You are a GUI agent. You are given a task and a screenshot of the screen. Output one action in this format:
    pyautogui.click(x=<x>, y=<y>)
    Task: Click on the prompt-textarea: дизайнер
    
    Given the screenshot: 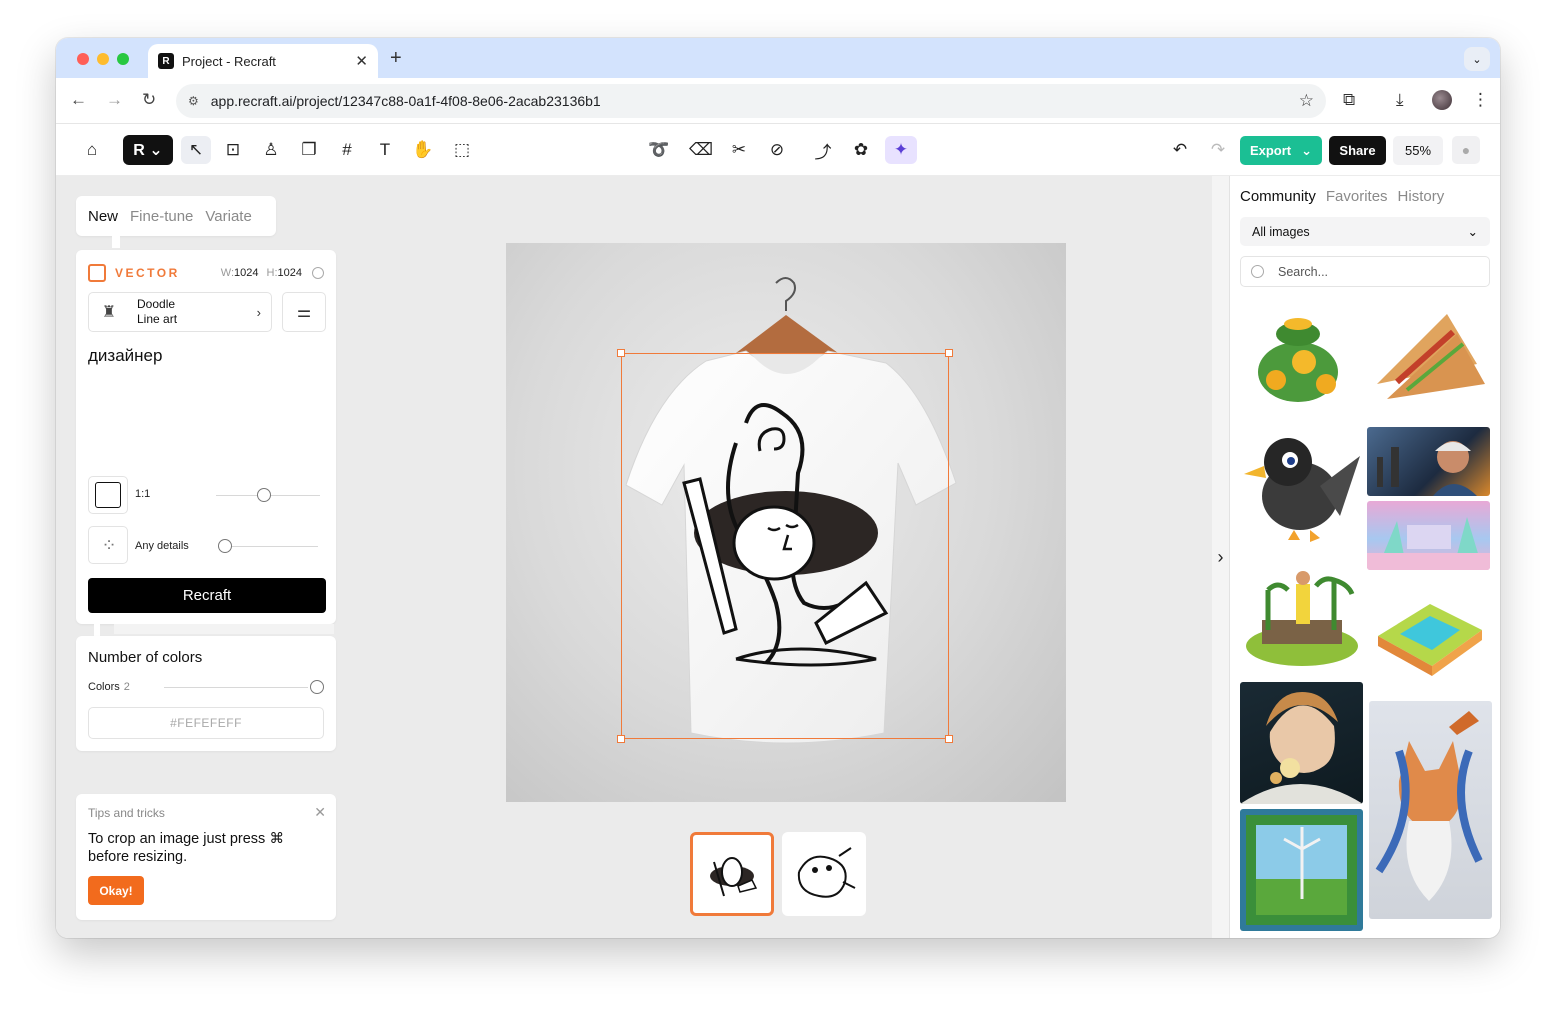 What is the action you would take?
    pyautogui.click(x=206, y=356)
    